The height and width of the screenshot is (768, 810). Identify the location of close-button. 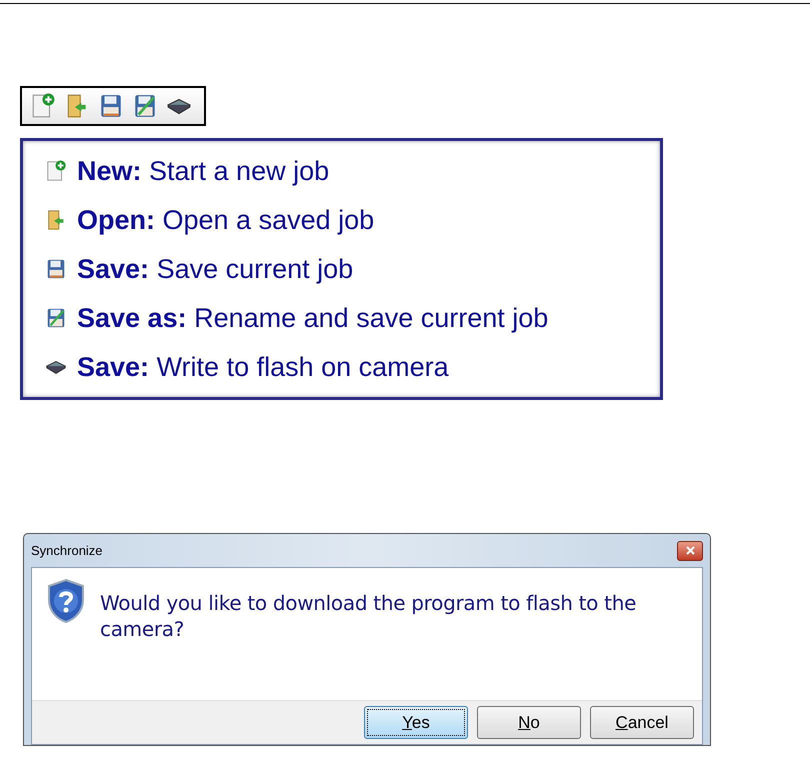
(690, 550).